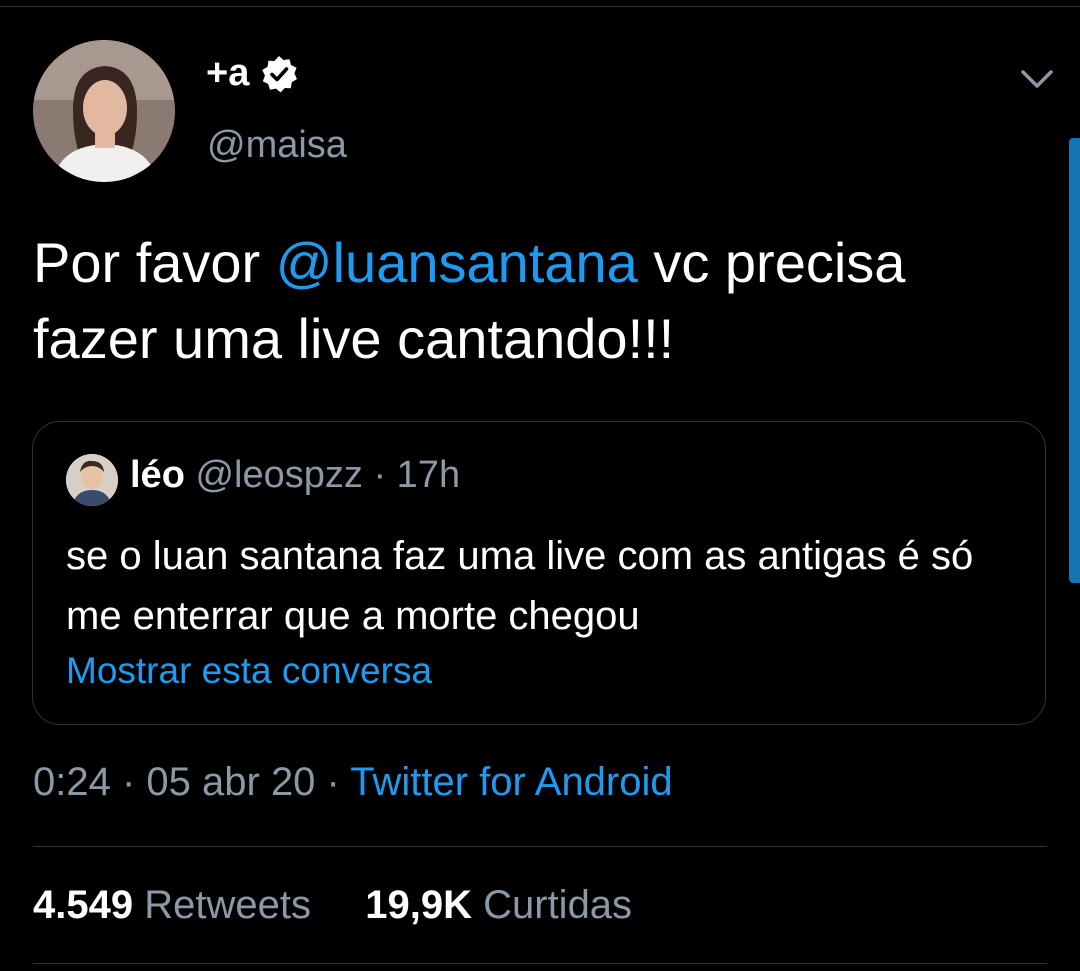  Describe the element at coordinates (72, 782) in the screenshot. I see `tweet-time: 0:24` at that location.